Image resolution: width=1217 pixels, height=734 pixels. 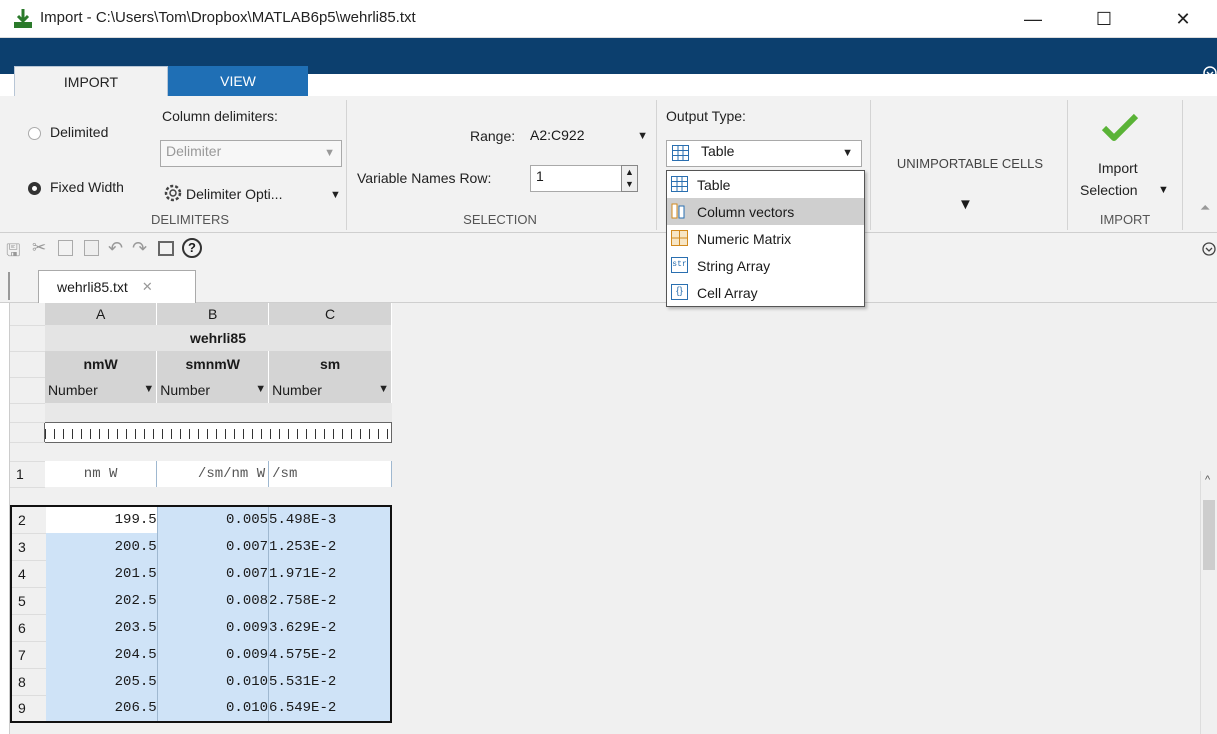 What do you see at coordinates (1118, 168) in the screenshot?
I see `import-selection-line1: Import` at bounding box center [1118, 168].